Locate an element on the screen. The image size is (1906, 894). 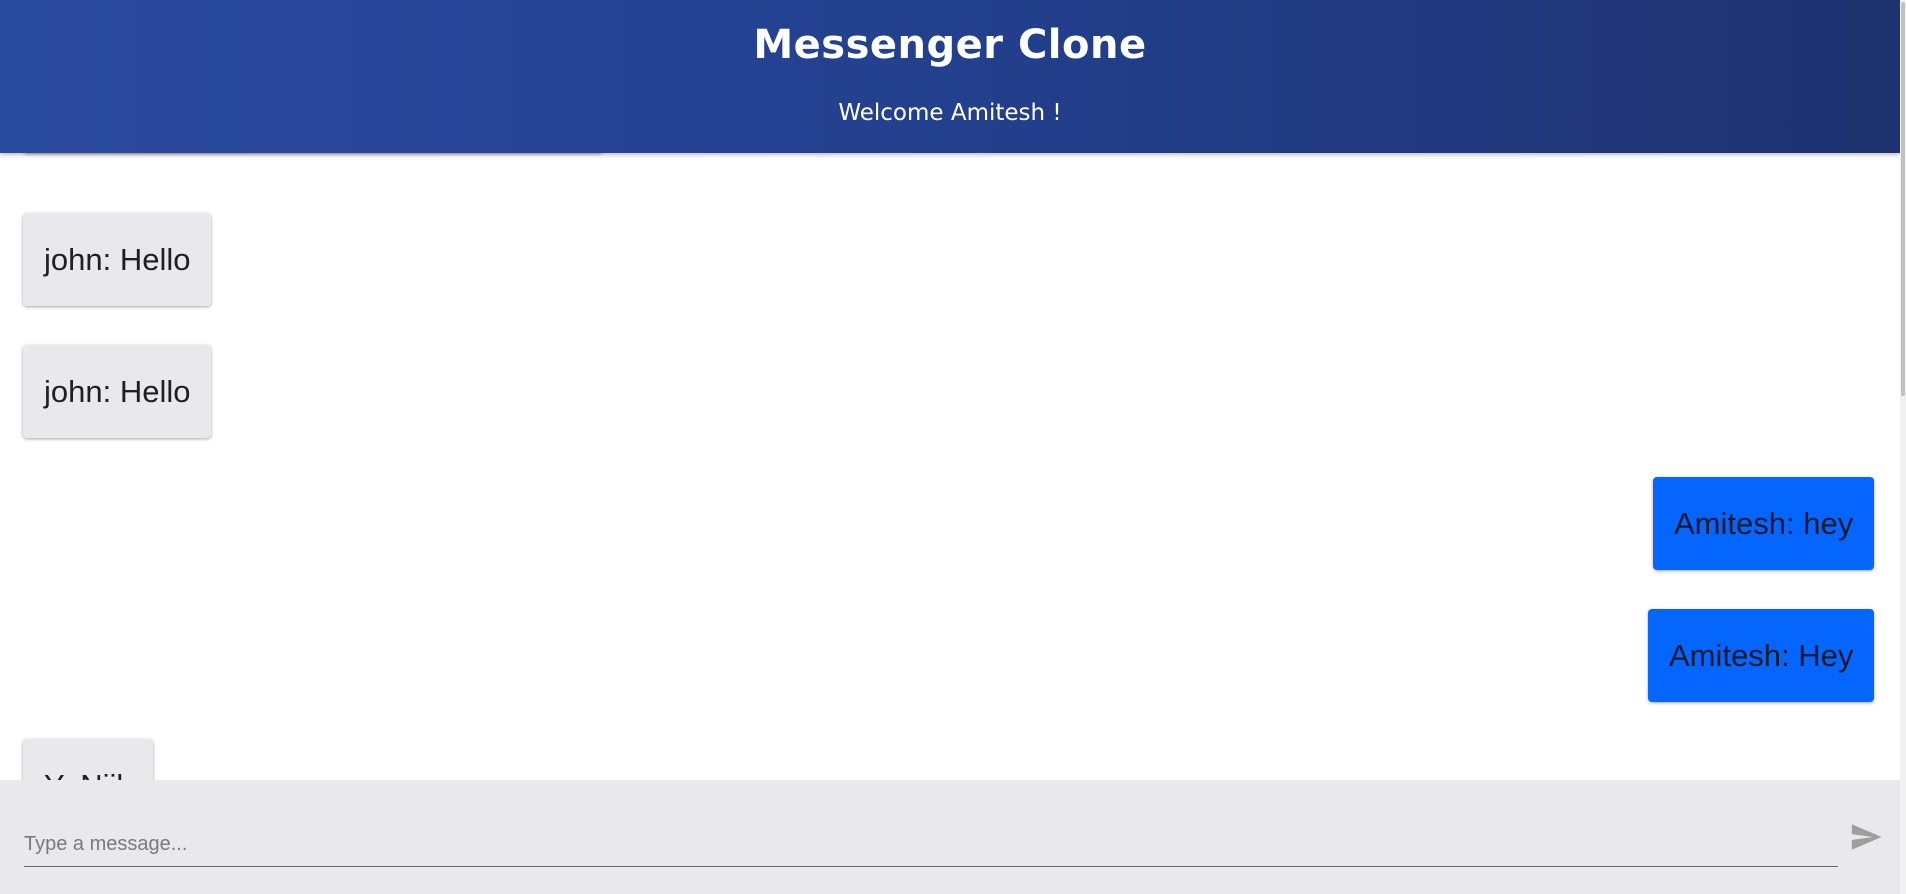
message-bubble-own: Amitesh: hey is located at coordinates (1764, 523).